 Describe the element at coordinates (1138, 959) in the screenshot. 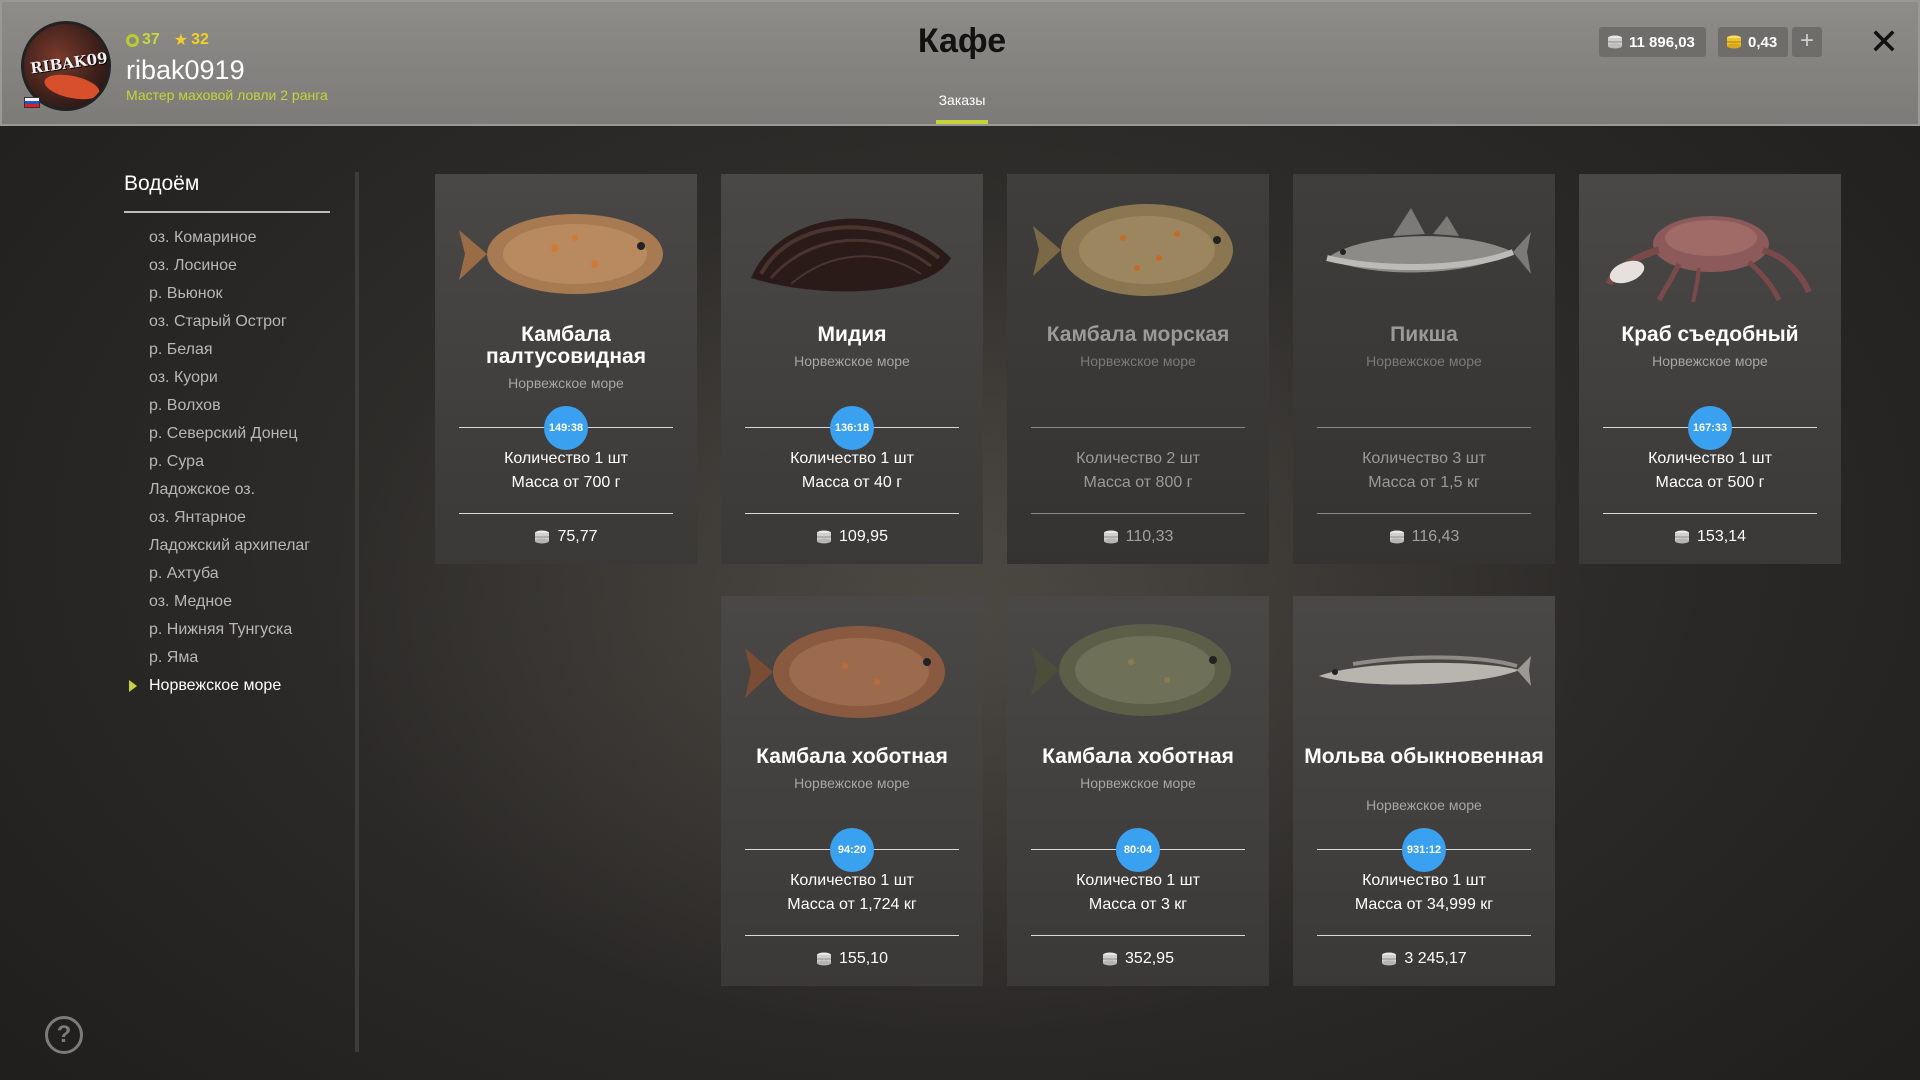

I see `order-reward: 352,95` at that location.